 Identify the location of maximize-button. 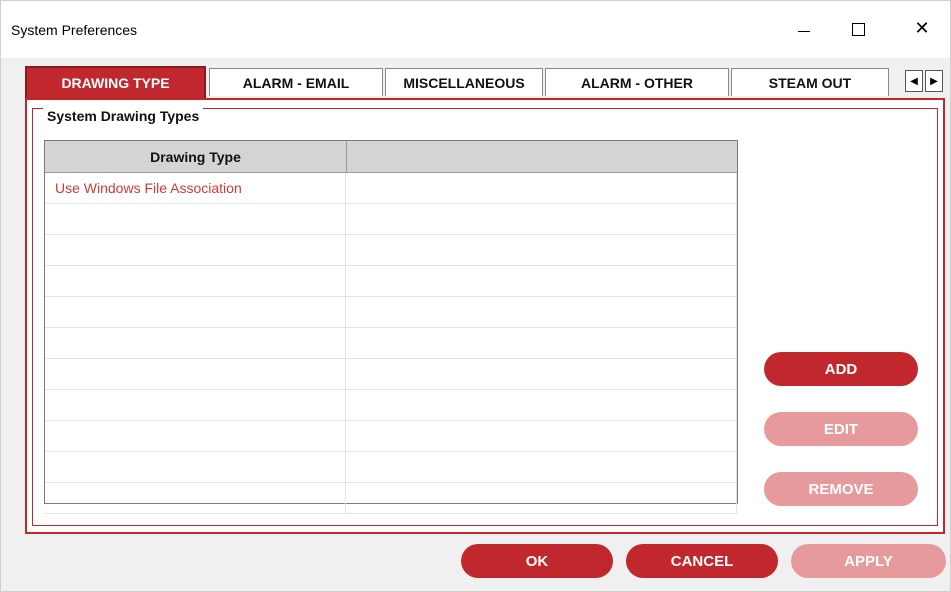
(858, 29).